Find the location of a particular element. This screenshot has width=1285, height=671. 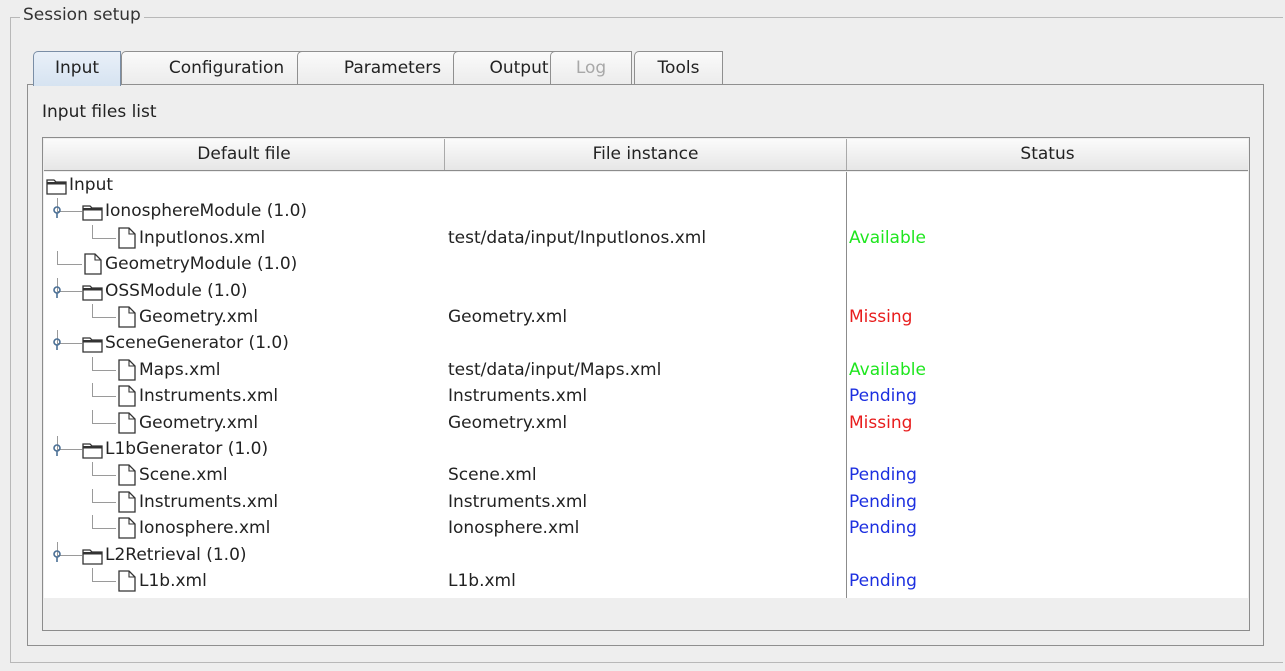

tab-label: Parameters is located at coordinates (392, 68).